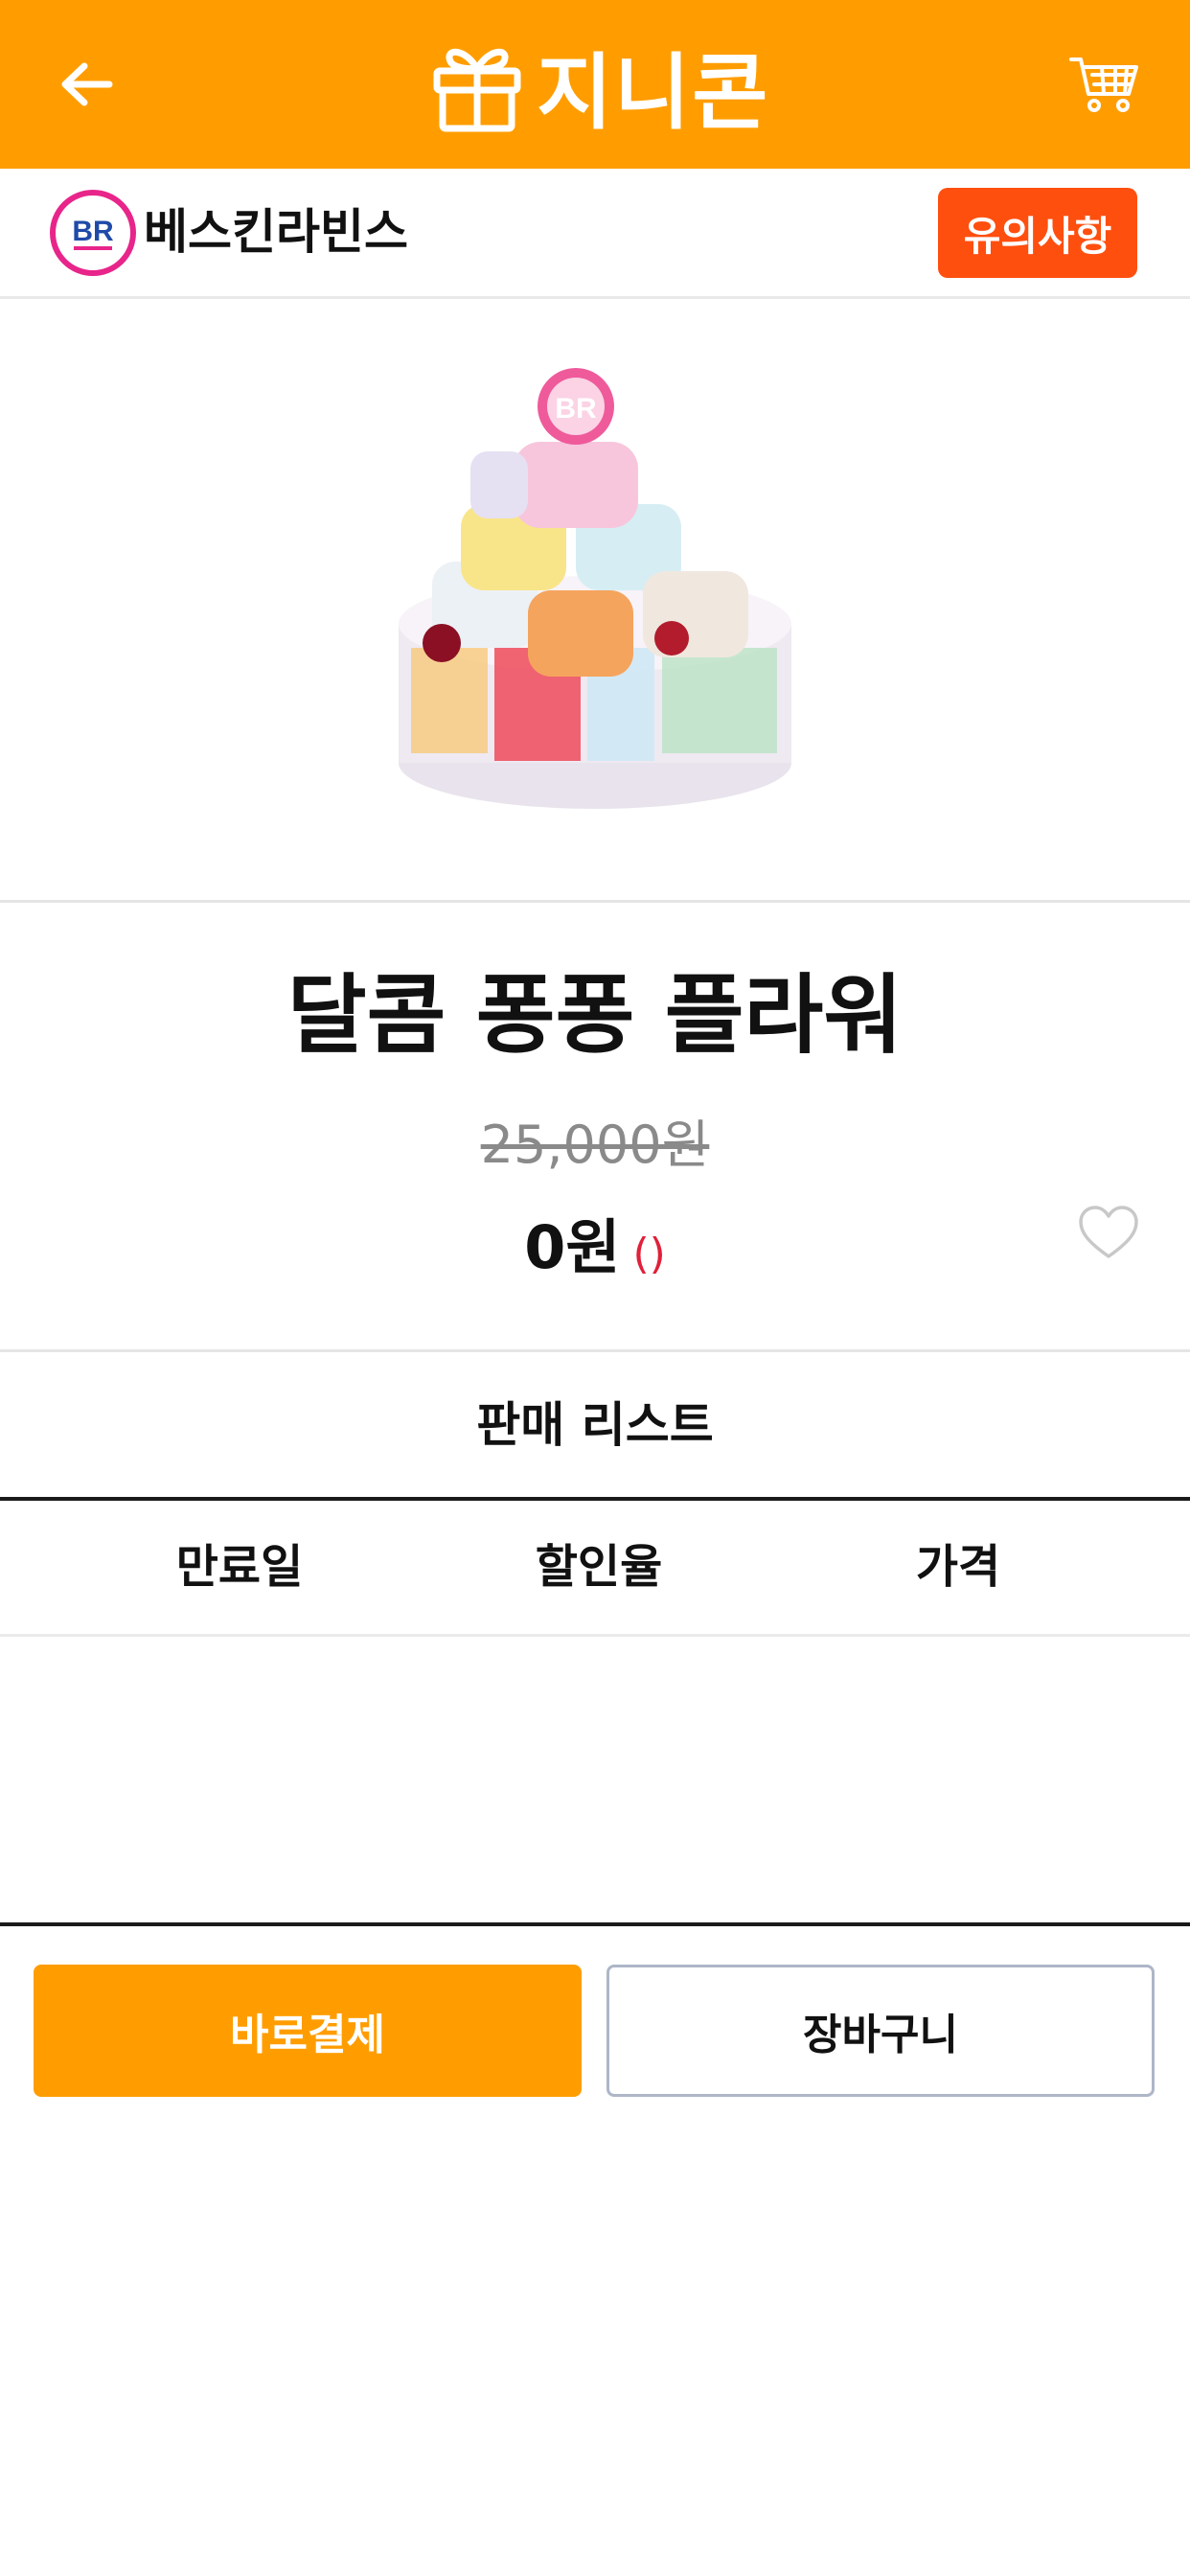 The height and width of the screenshot is (2576, 1190). I want to click on cart-button, so click(1104, 85).